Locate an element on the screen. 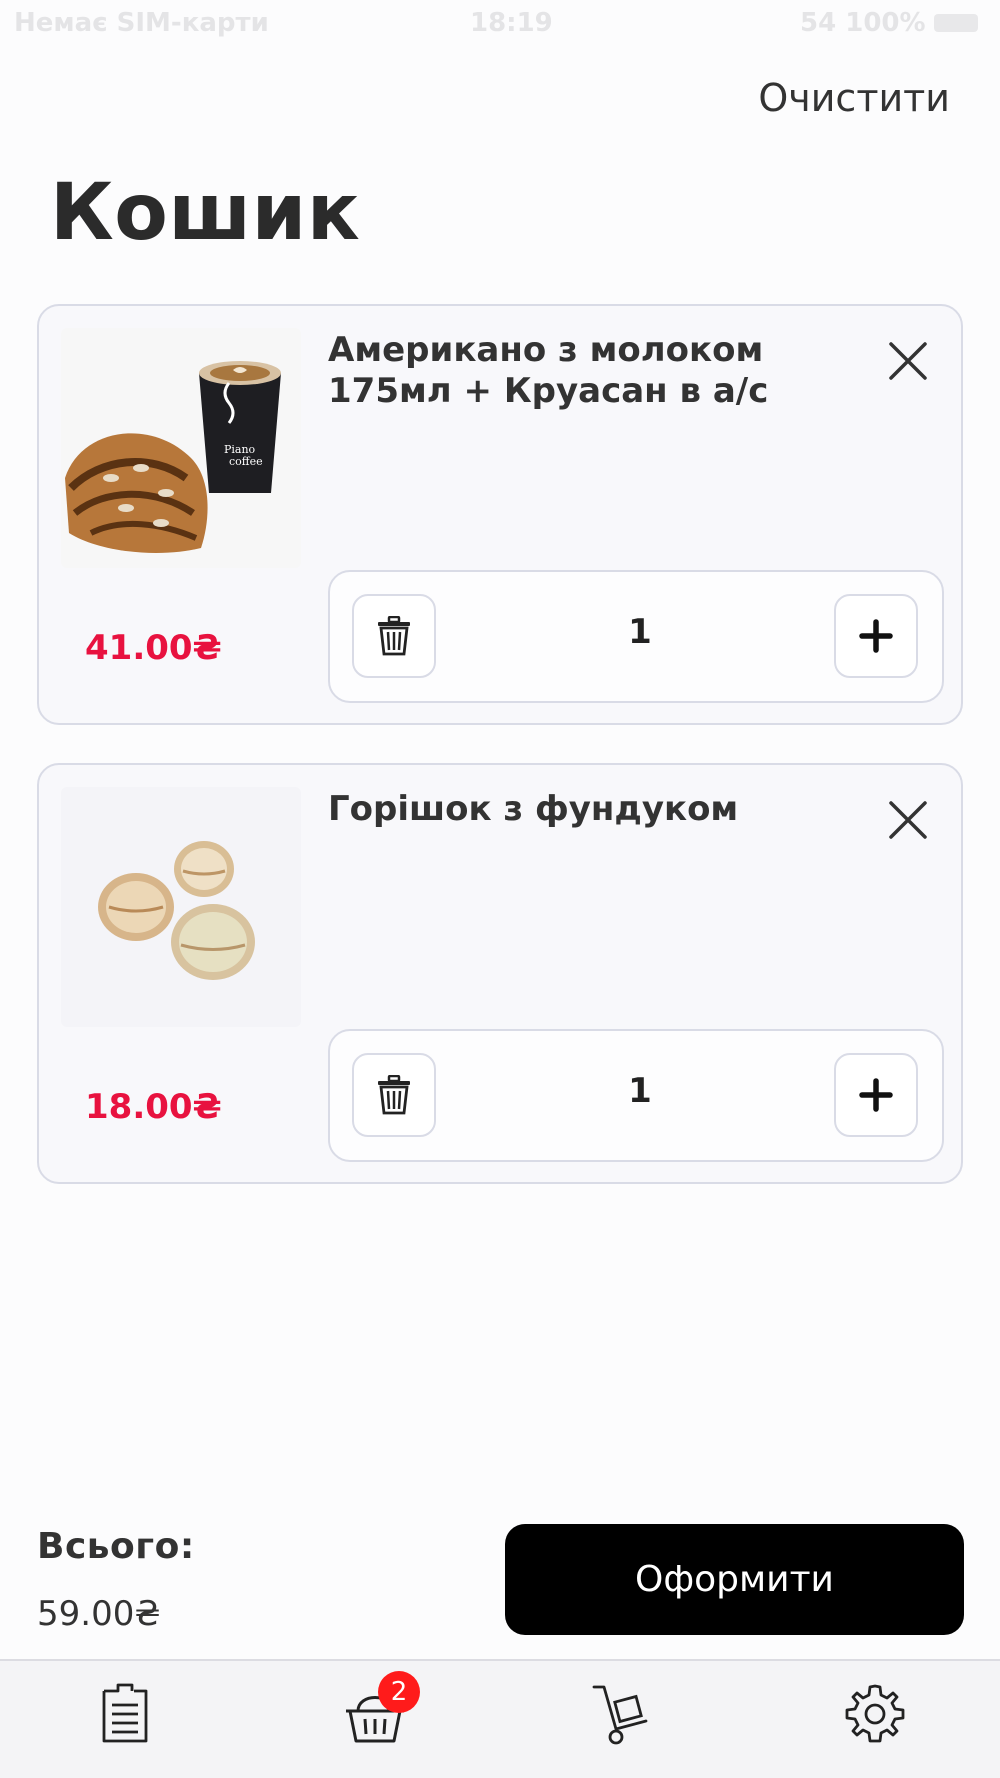  clear-cart-button: Очистити is located at coordinates (854, 98).